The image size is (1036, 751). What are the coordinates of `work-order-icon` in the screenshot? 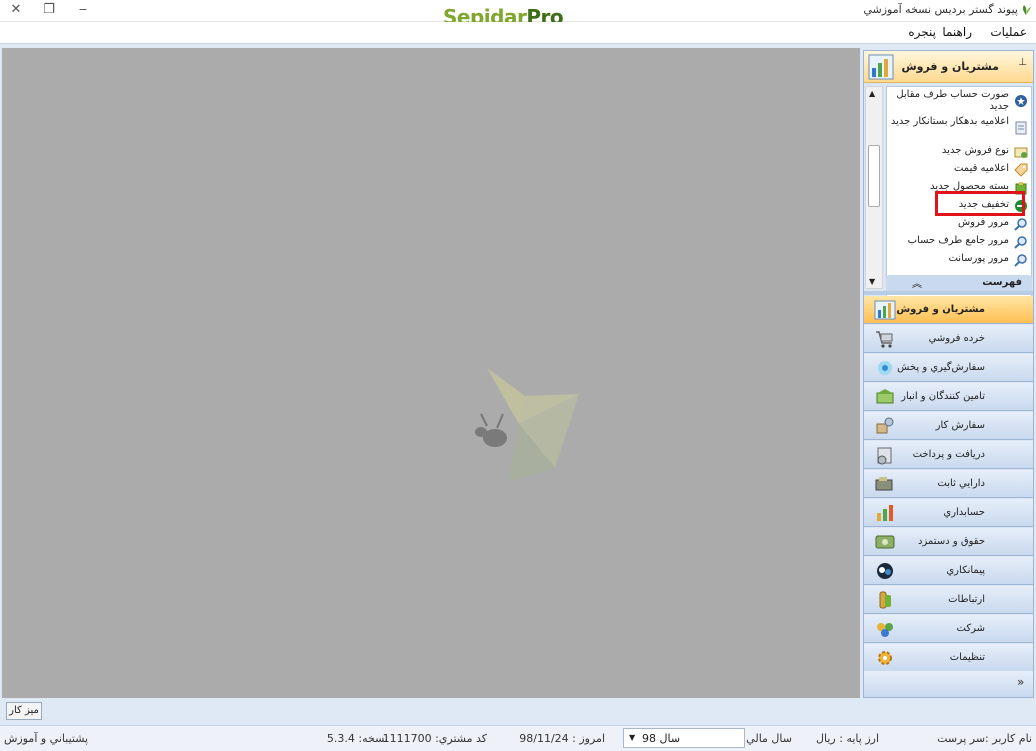 It's located at (885, 425).